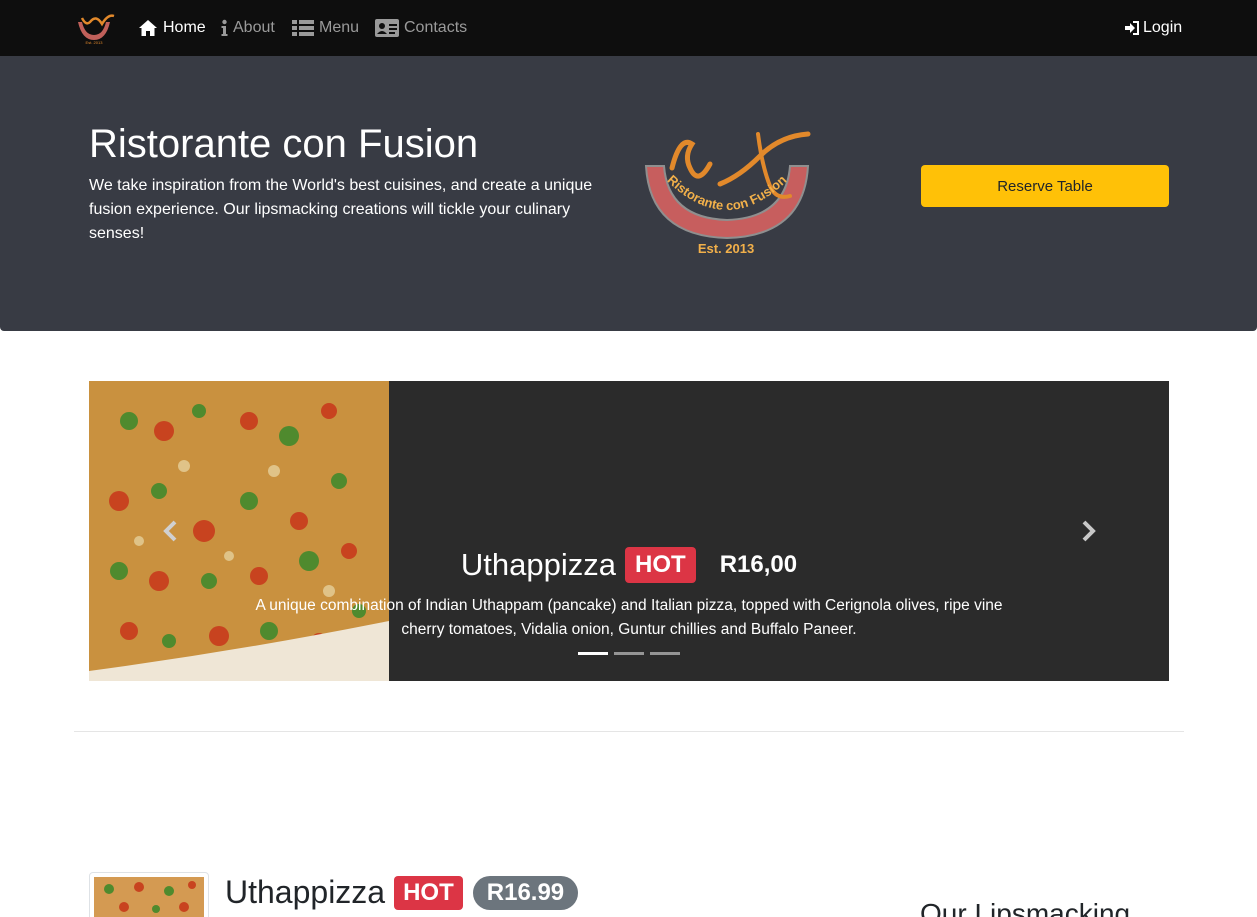  I want to click on top-navbar: Est. 2013 Home About Menu Contacts Login, so click(628, 28).